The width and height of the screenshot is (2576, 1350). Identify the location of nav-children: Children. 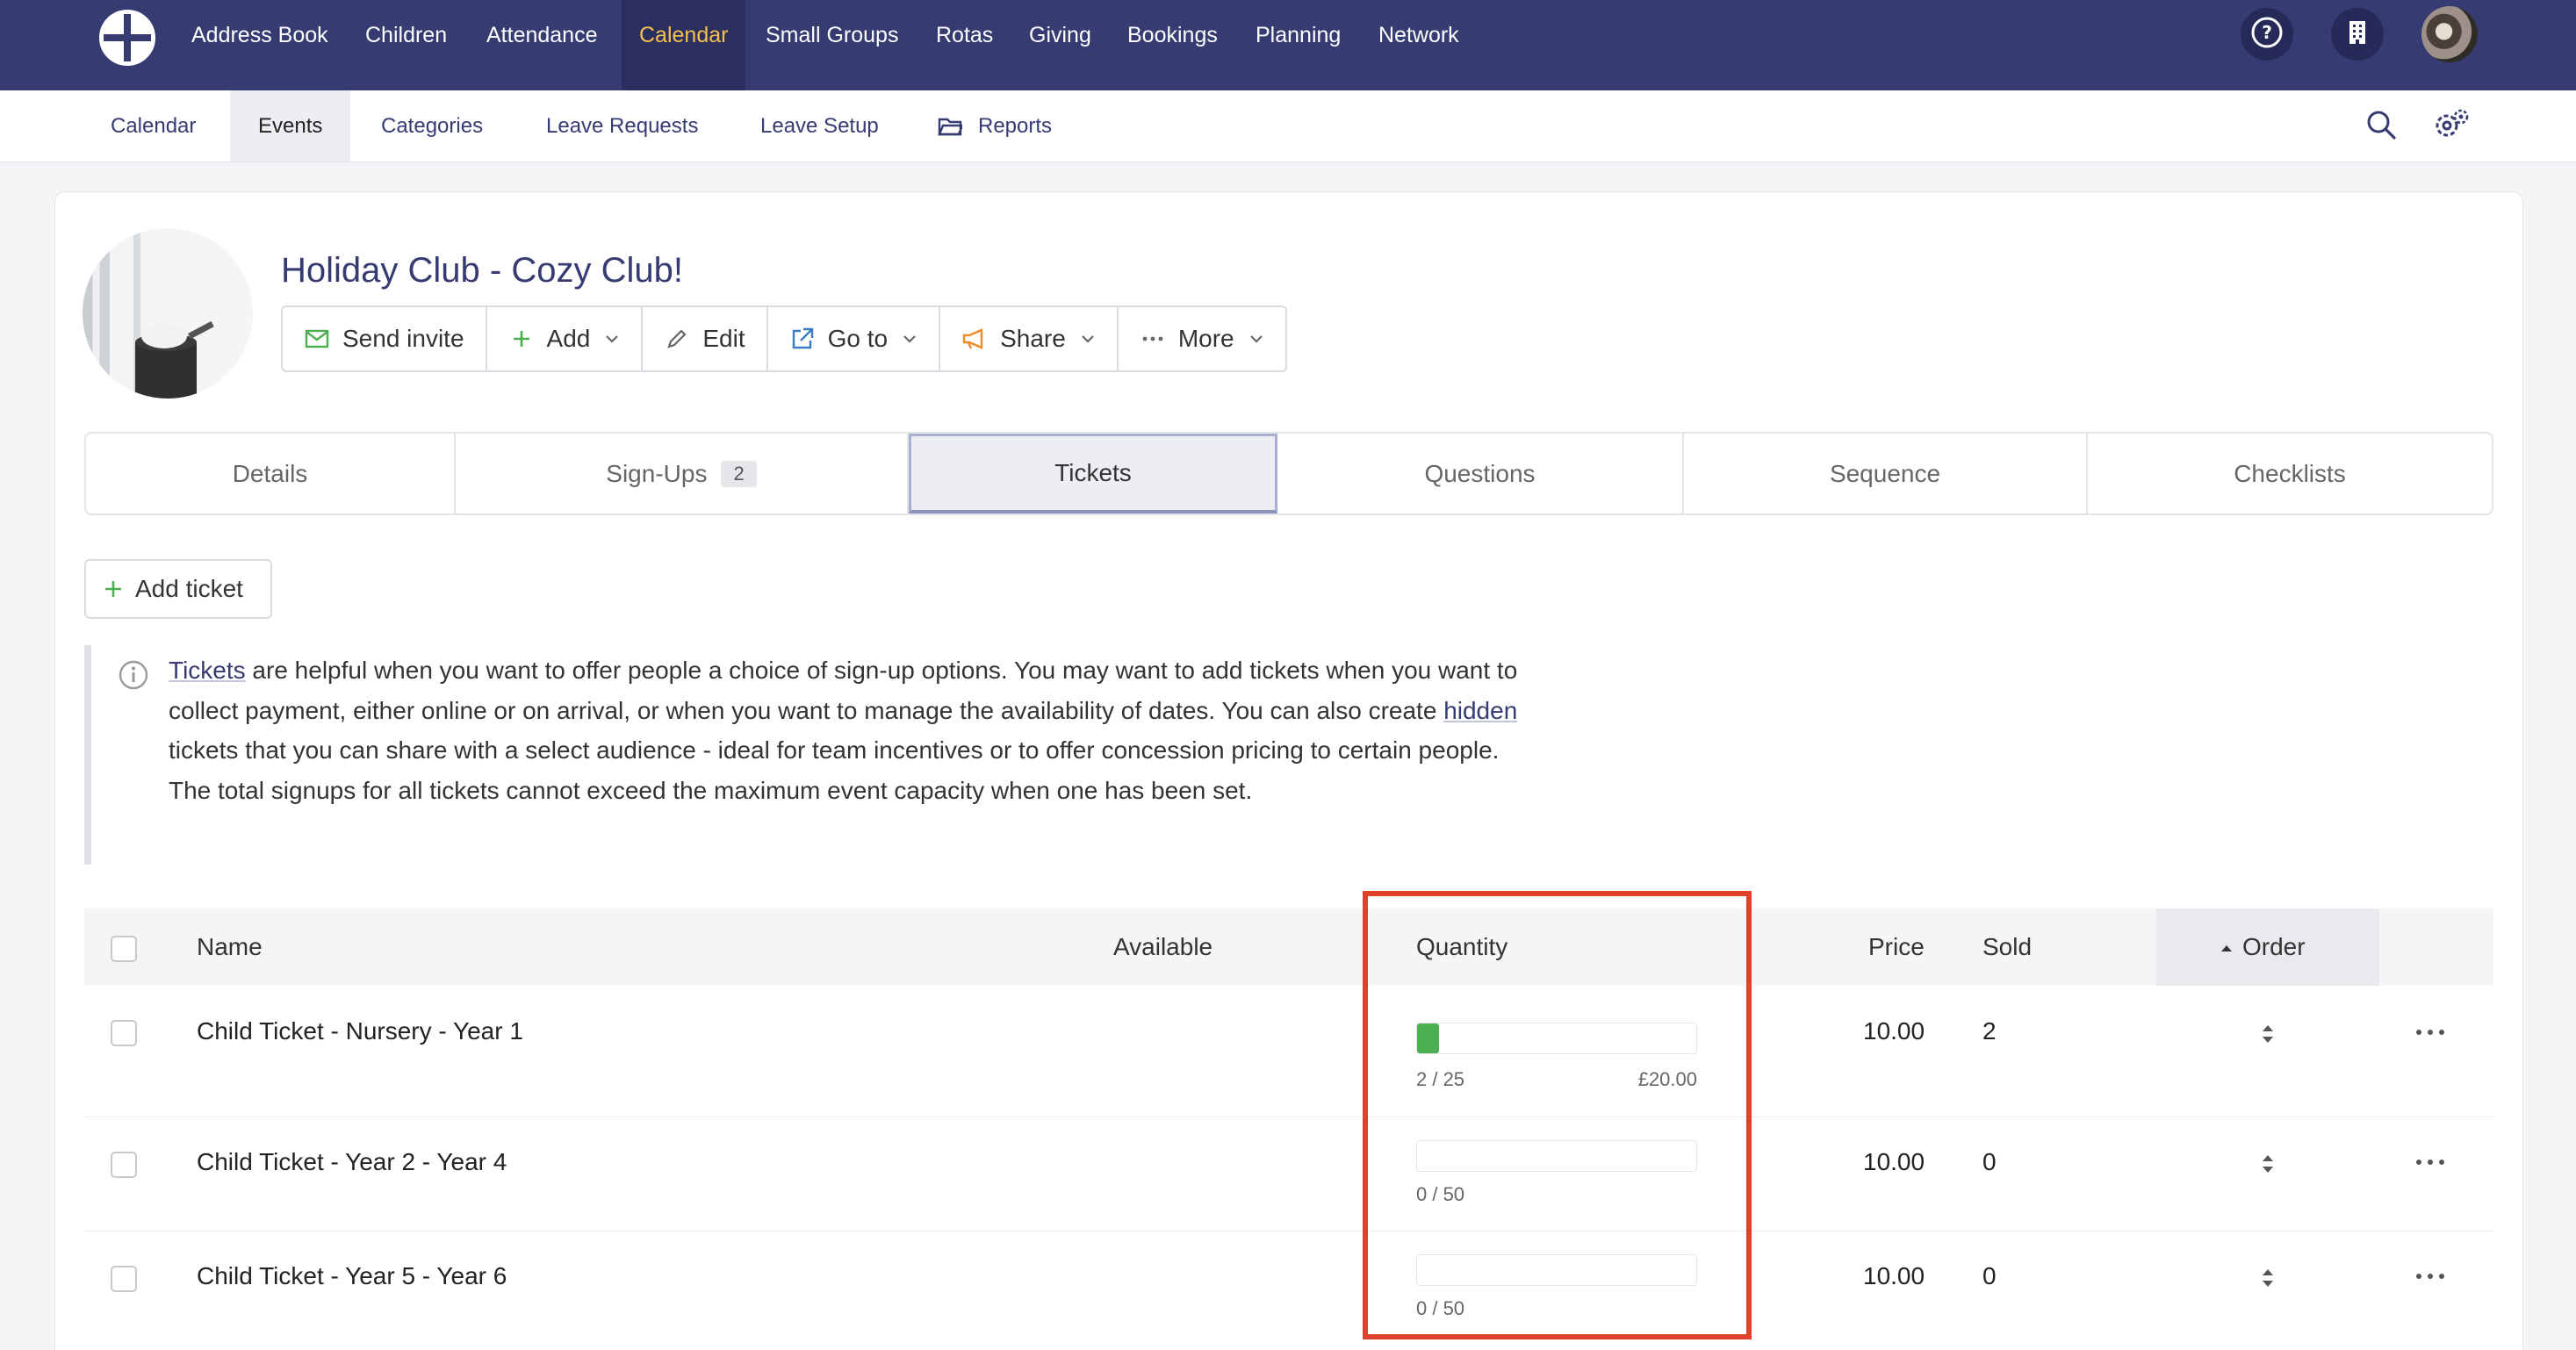
(406, 45).